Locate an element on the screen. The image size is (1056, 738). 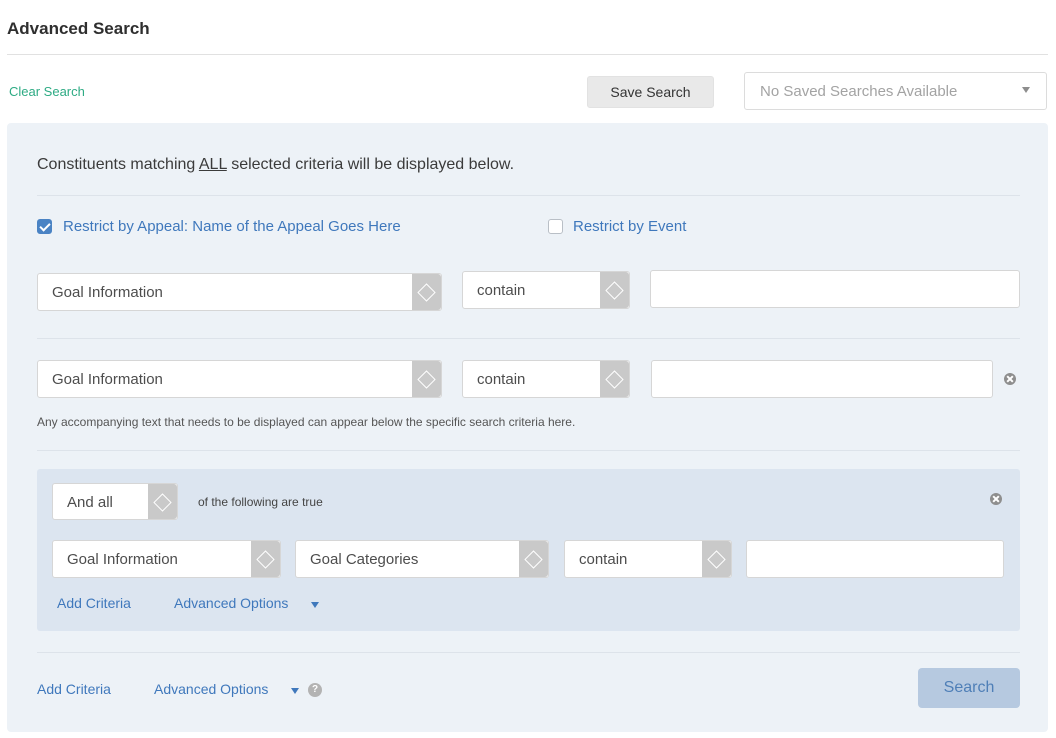
restrict-appeal-checkbox is located at coordinates (44, 226).